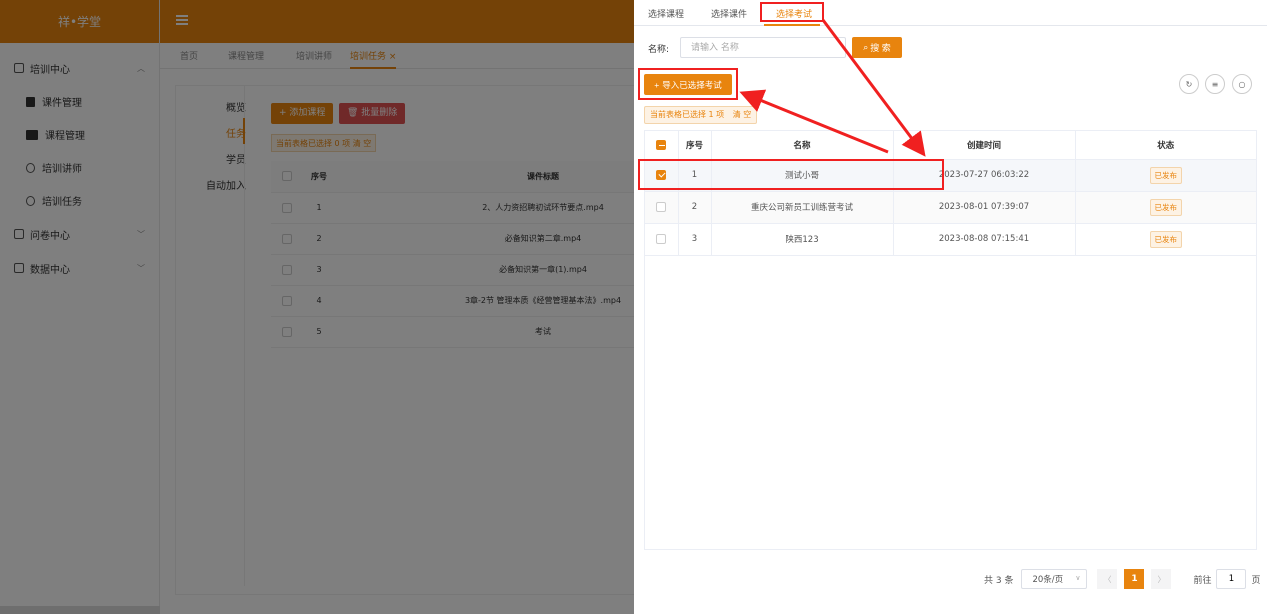  I want to click on header-created: 创建时间, so click(984, 145).